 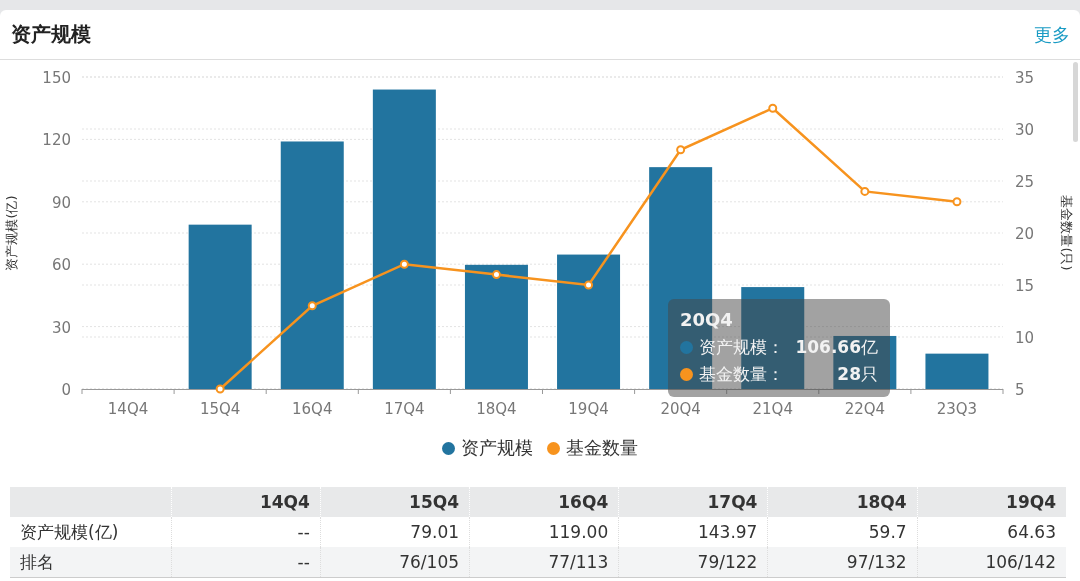 I want to click on axis-tick-label: 60, so click(x=61, y=265).